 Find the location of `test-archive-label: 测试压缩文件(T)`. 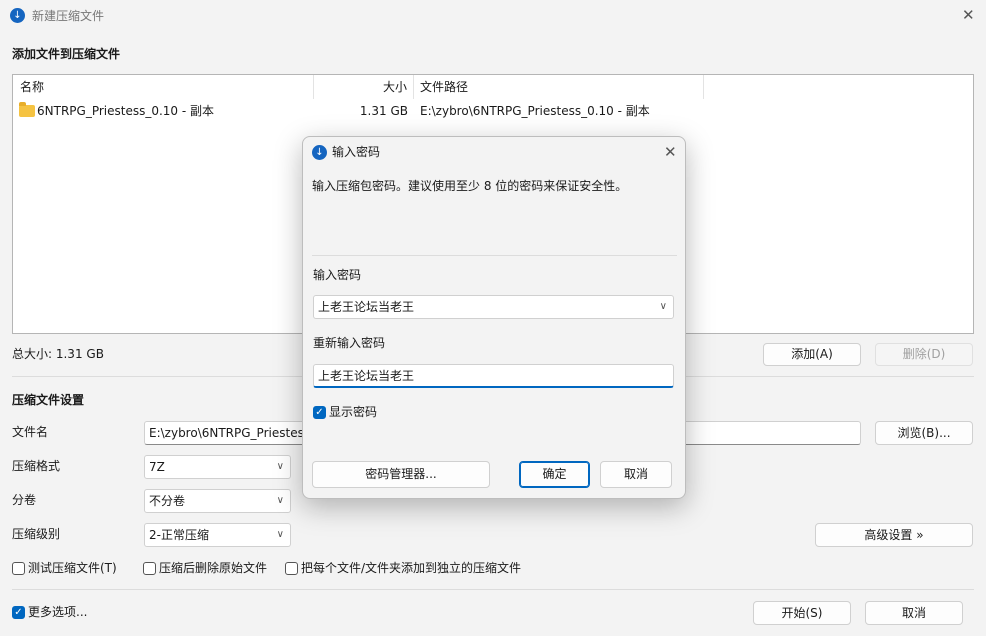

test-archive-label: 测试压缩文件(T) is located at coordinates (72, 568).